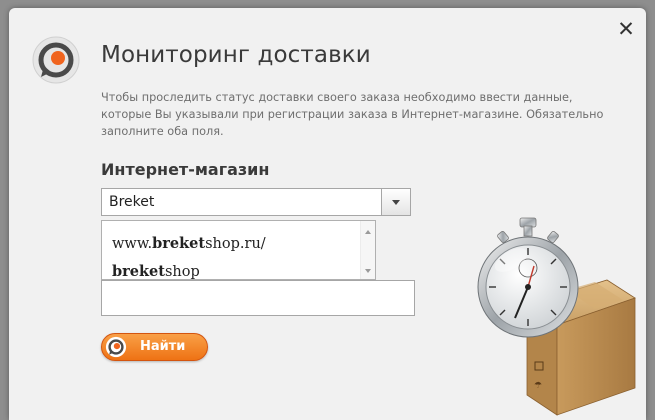  Describe the element at coordinates (367, 250) in the screenshot. I see `dropdown-scrollbar` at that location.